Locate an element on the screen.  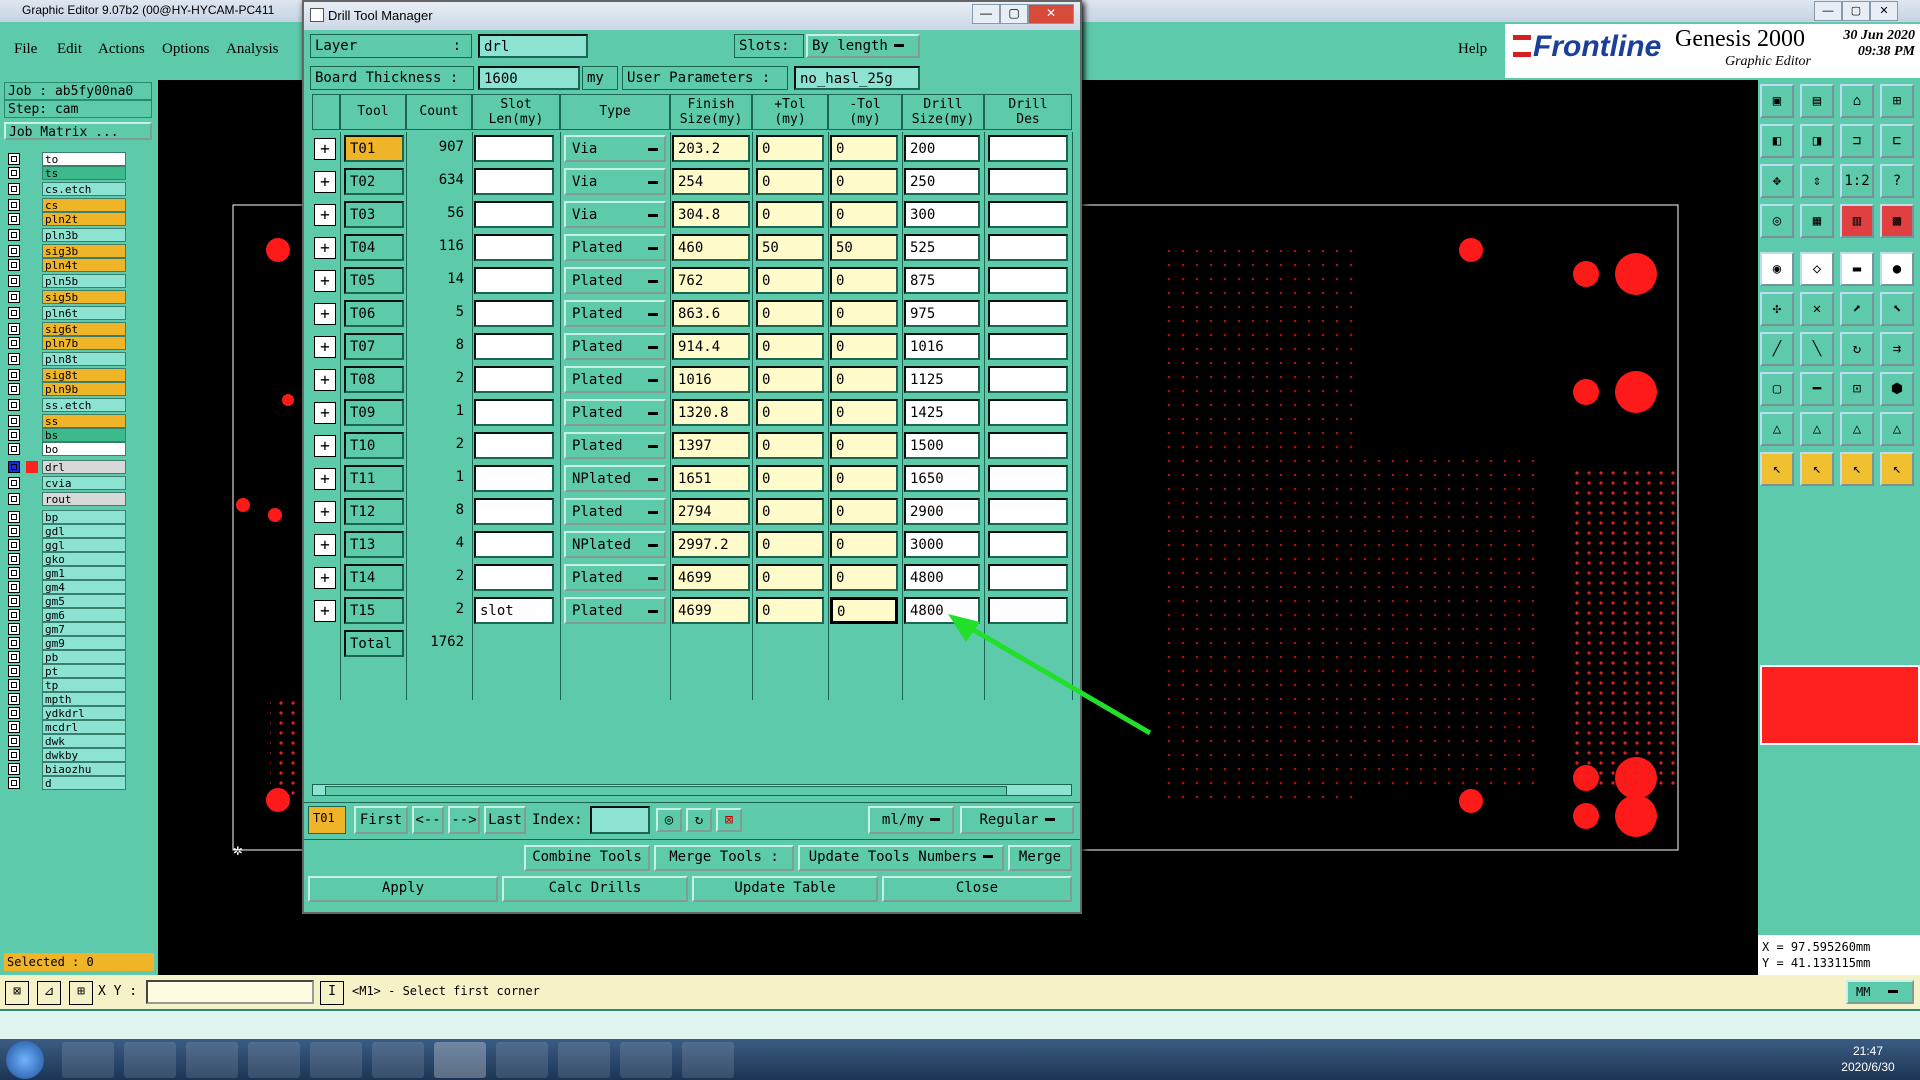
last-button: Last is located at coordinates (505, 820).